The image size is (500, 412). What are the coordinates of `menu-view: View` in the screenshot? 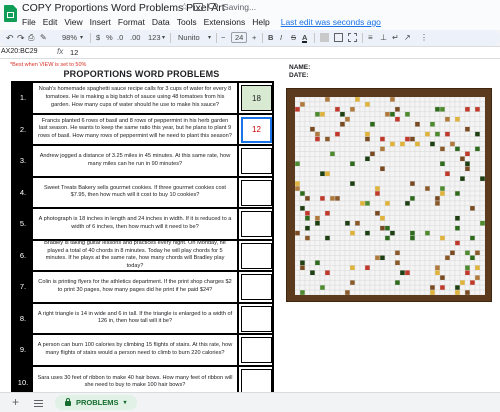 It's located at (73, 22).